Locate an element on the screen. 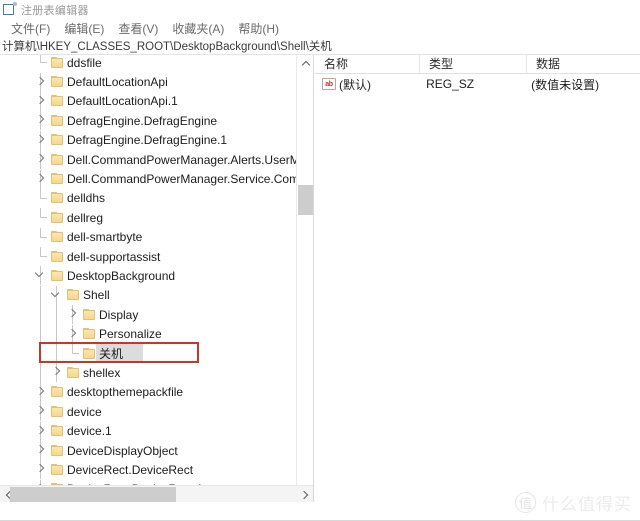 This screenshot has height=521, width=640. window-title: 注册表编辑器 is located at coordinates (55, 10).